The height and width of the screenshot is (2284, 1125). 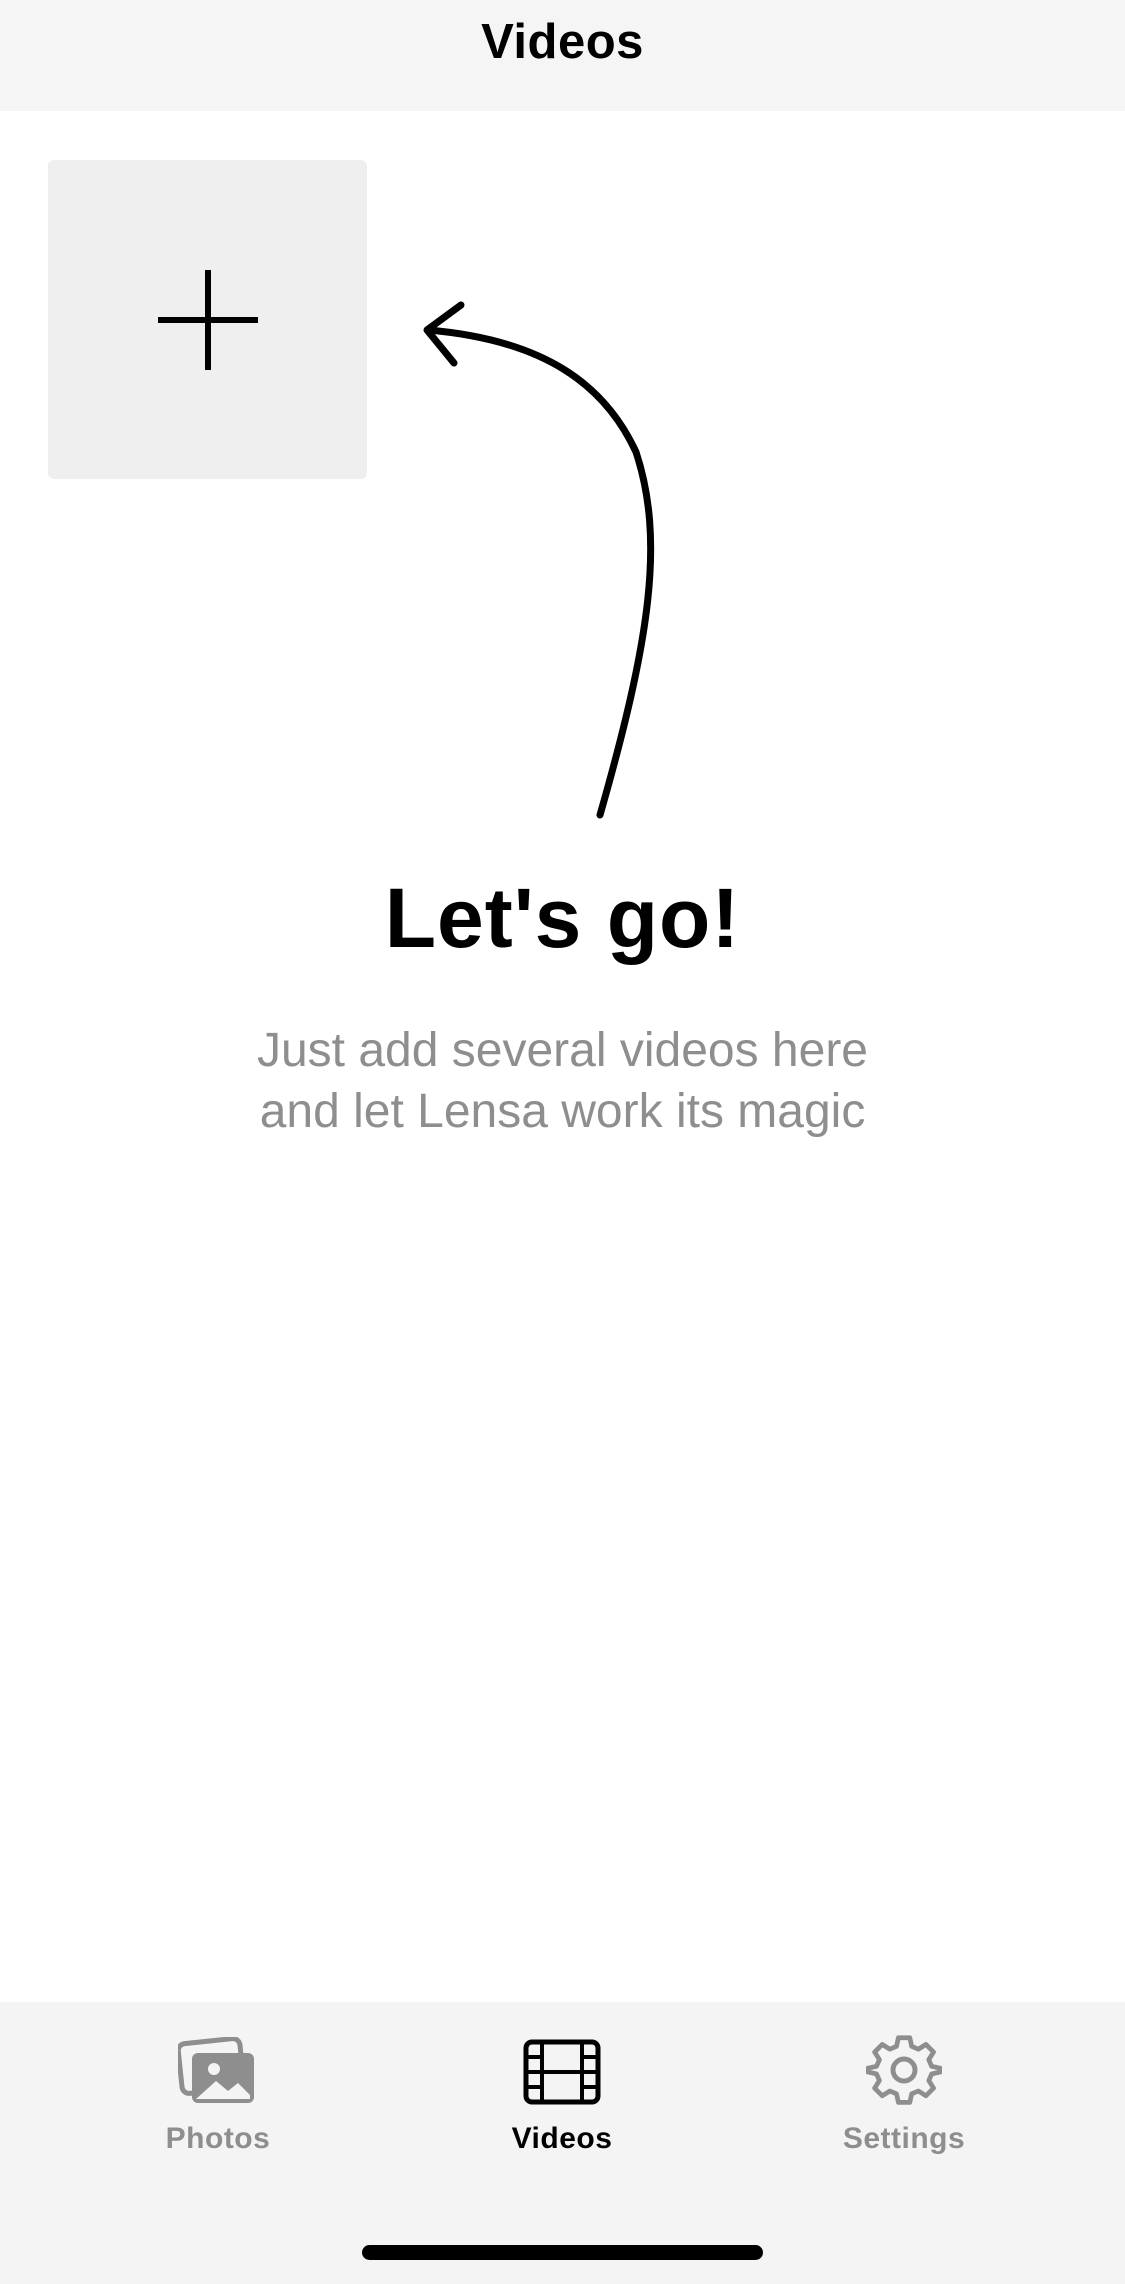 What do you see at coordinates (562, 2072) in the screenshot?
I see `film-icon` at bounding box center [562, 2072].